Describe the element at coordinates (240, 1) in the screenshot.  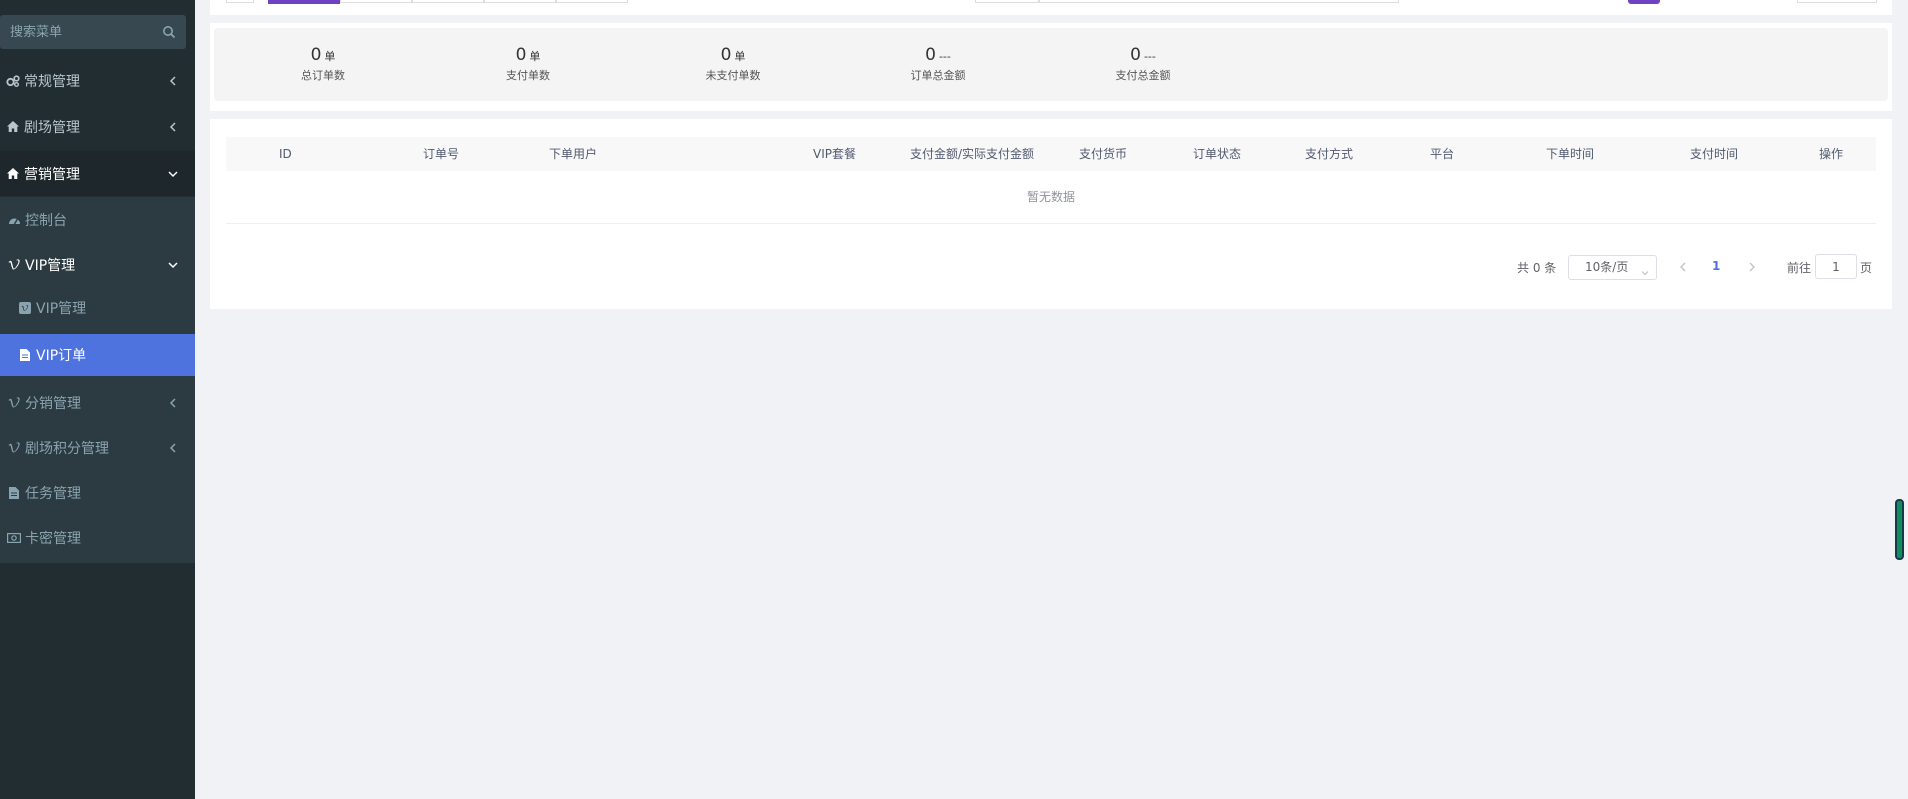
I see `toolbar-button` at that location.